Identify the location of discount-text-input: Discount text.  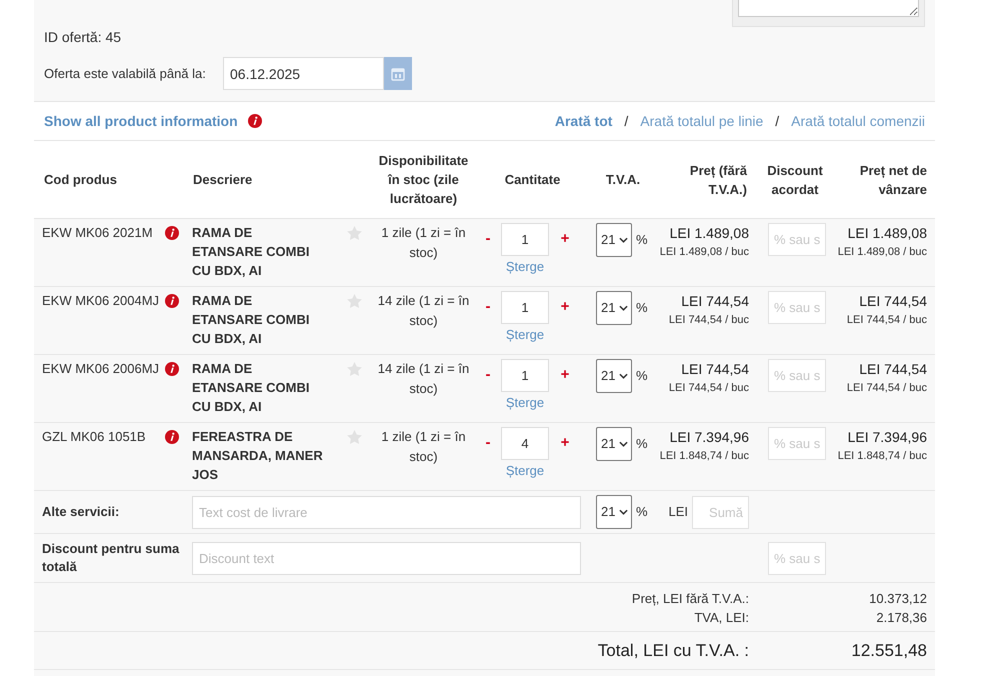
(386, 558).